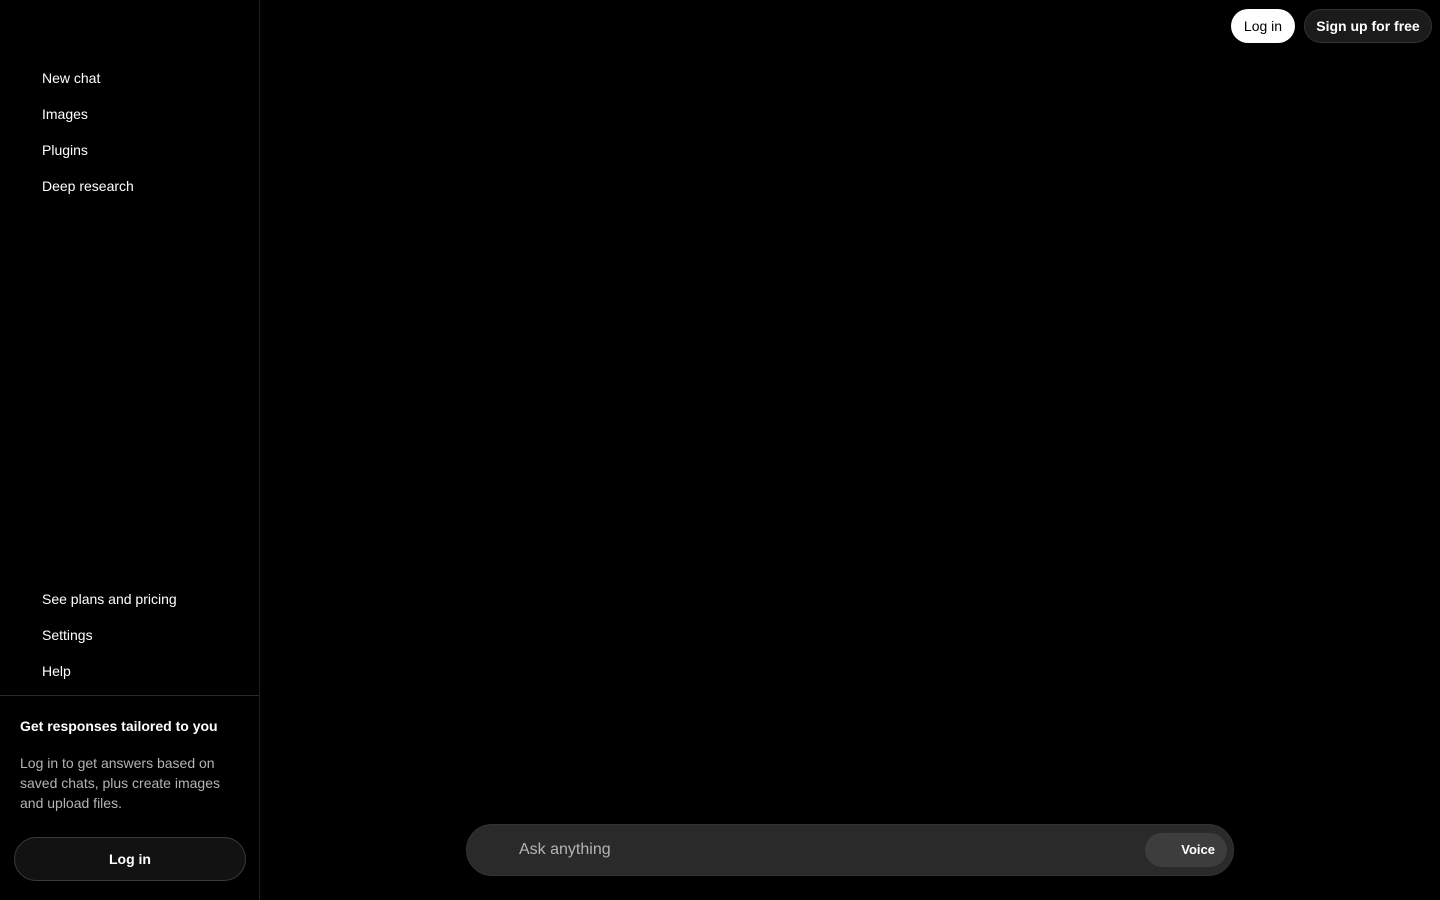 The height and width of the screenshot is (900, 1440). Describe the element at coordinates (129, 599) in the screenshot. I see `sidebar-item-plans-pricing: See plans and pricing` at that location.